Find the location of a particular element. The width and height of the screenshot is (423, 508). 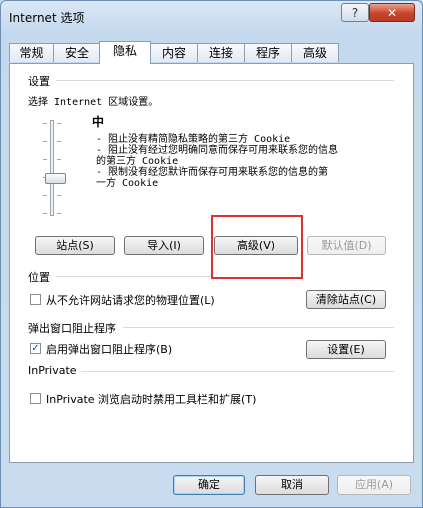

privacy-level-name: 中 is located at coordinates (98, 122).